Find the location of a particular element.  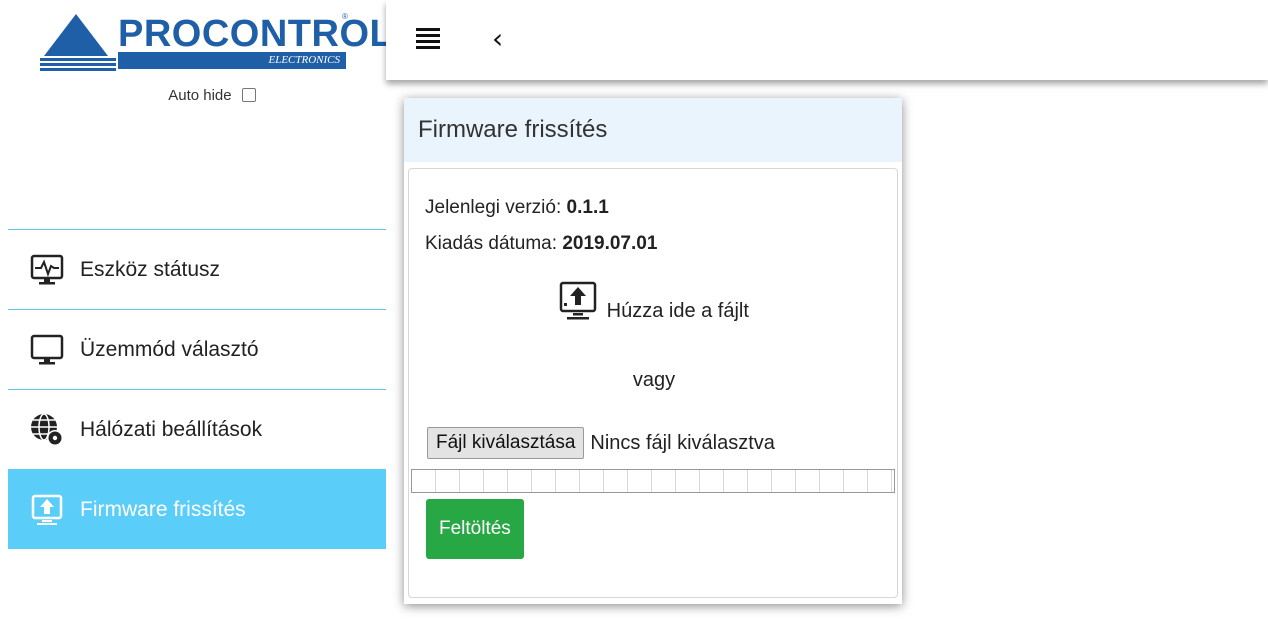

auto-hide-row: Auto hide is located at coordinates (193, 95).